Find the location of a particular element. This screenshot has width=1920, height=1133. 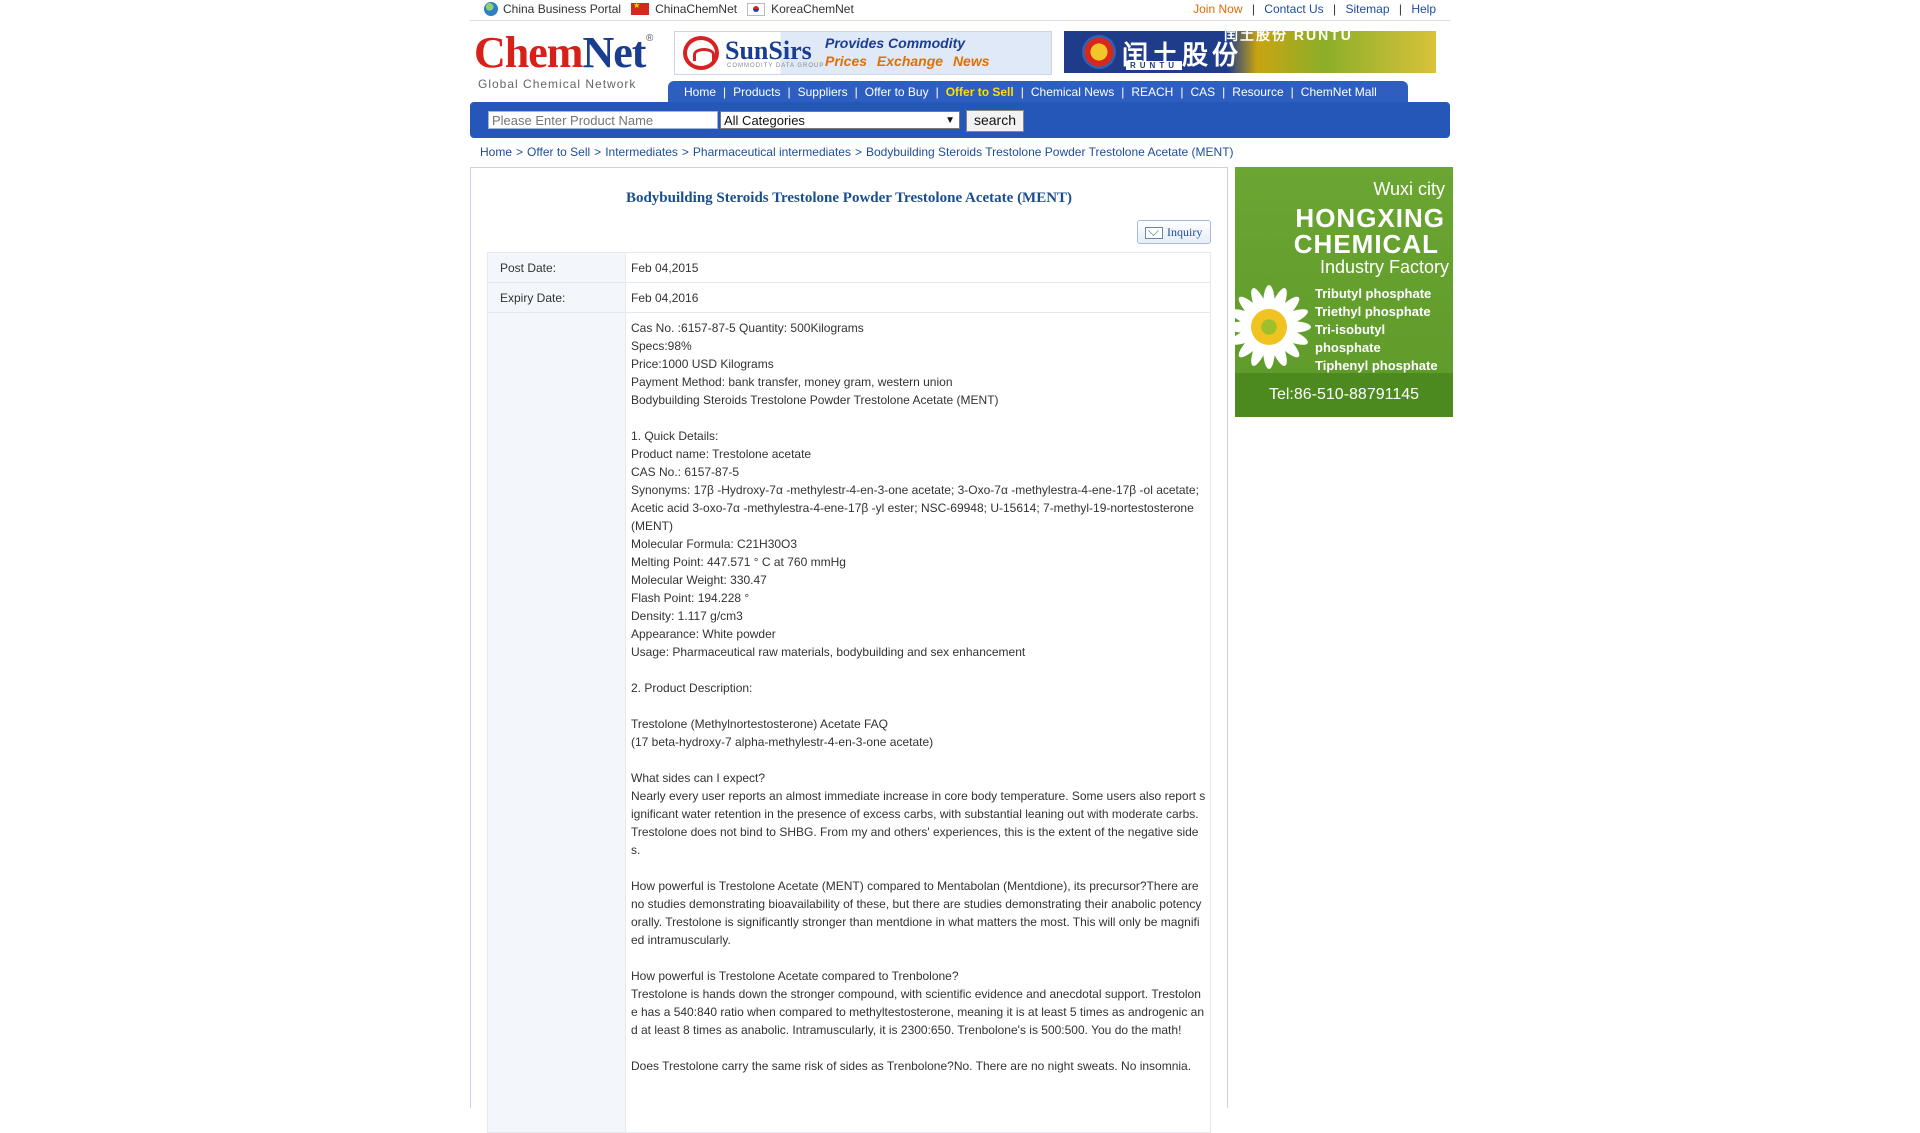

breadcrumb-item: Offer to Sell is located at coordinates (558, 152).